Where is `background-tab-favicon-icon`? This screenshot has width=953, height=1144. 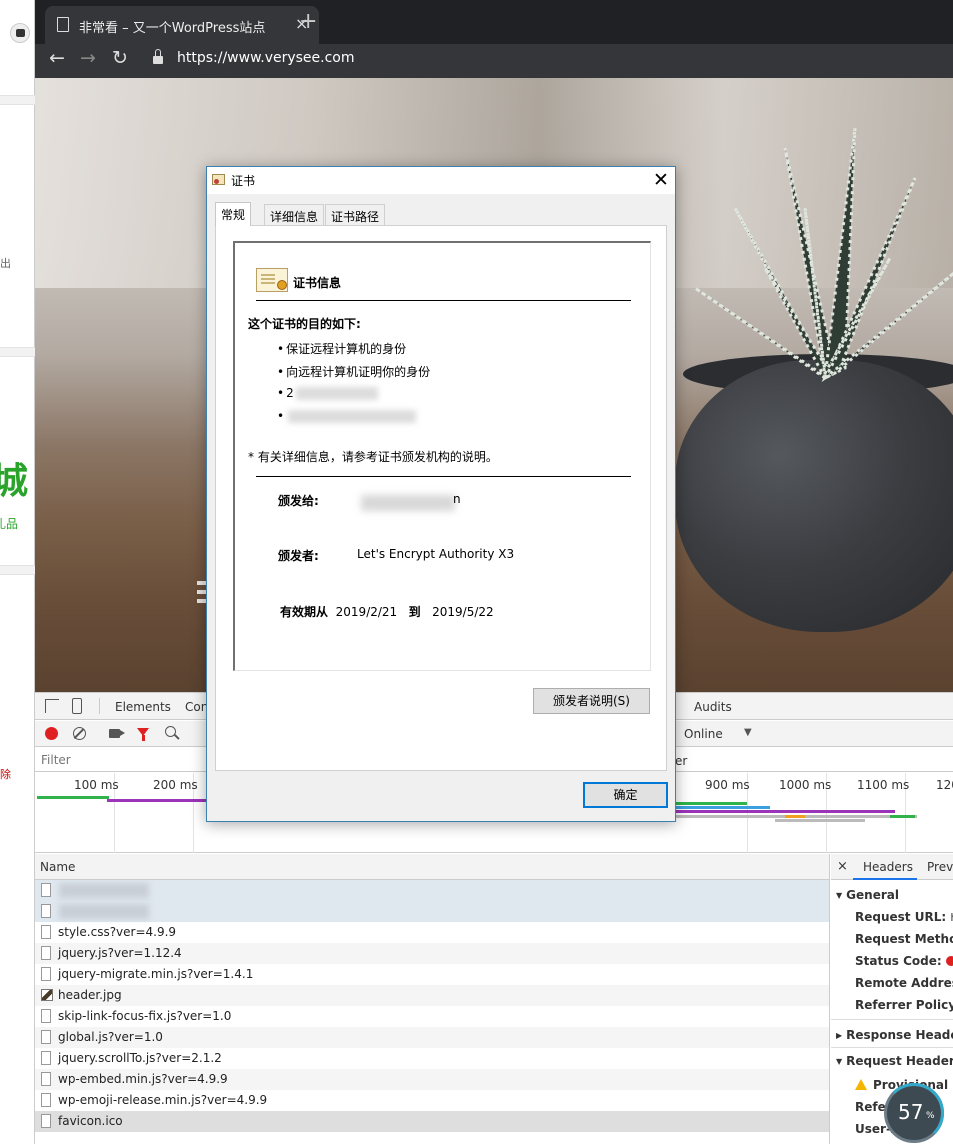
background-tab-favicon-icon is located at coordinates (20, 33).